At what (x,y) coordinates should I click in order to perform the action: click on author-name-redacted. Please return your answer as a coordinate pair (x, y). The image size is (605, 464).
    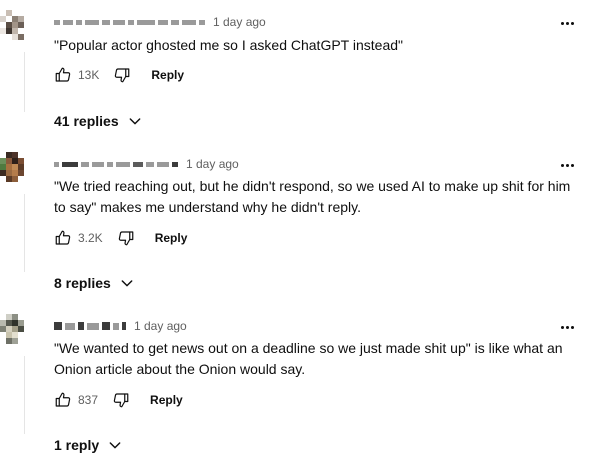
    Looking at the image, I should click on (90, 326).